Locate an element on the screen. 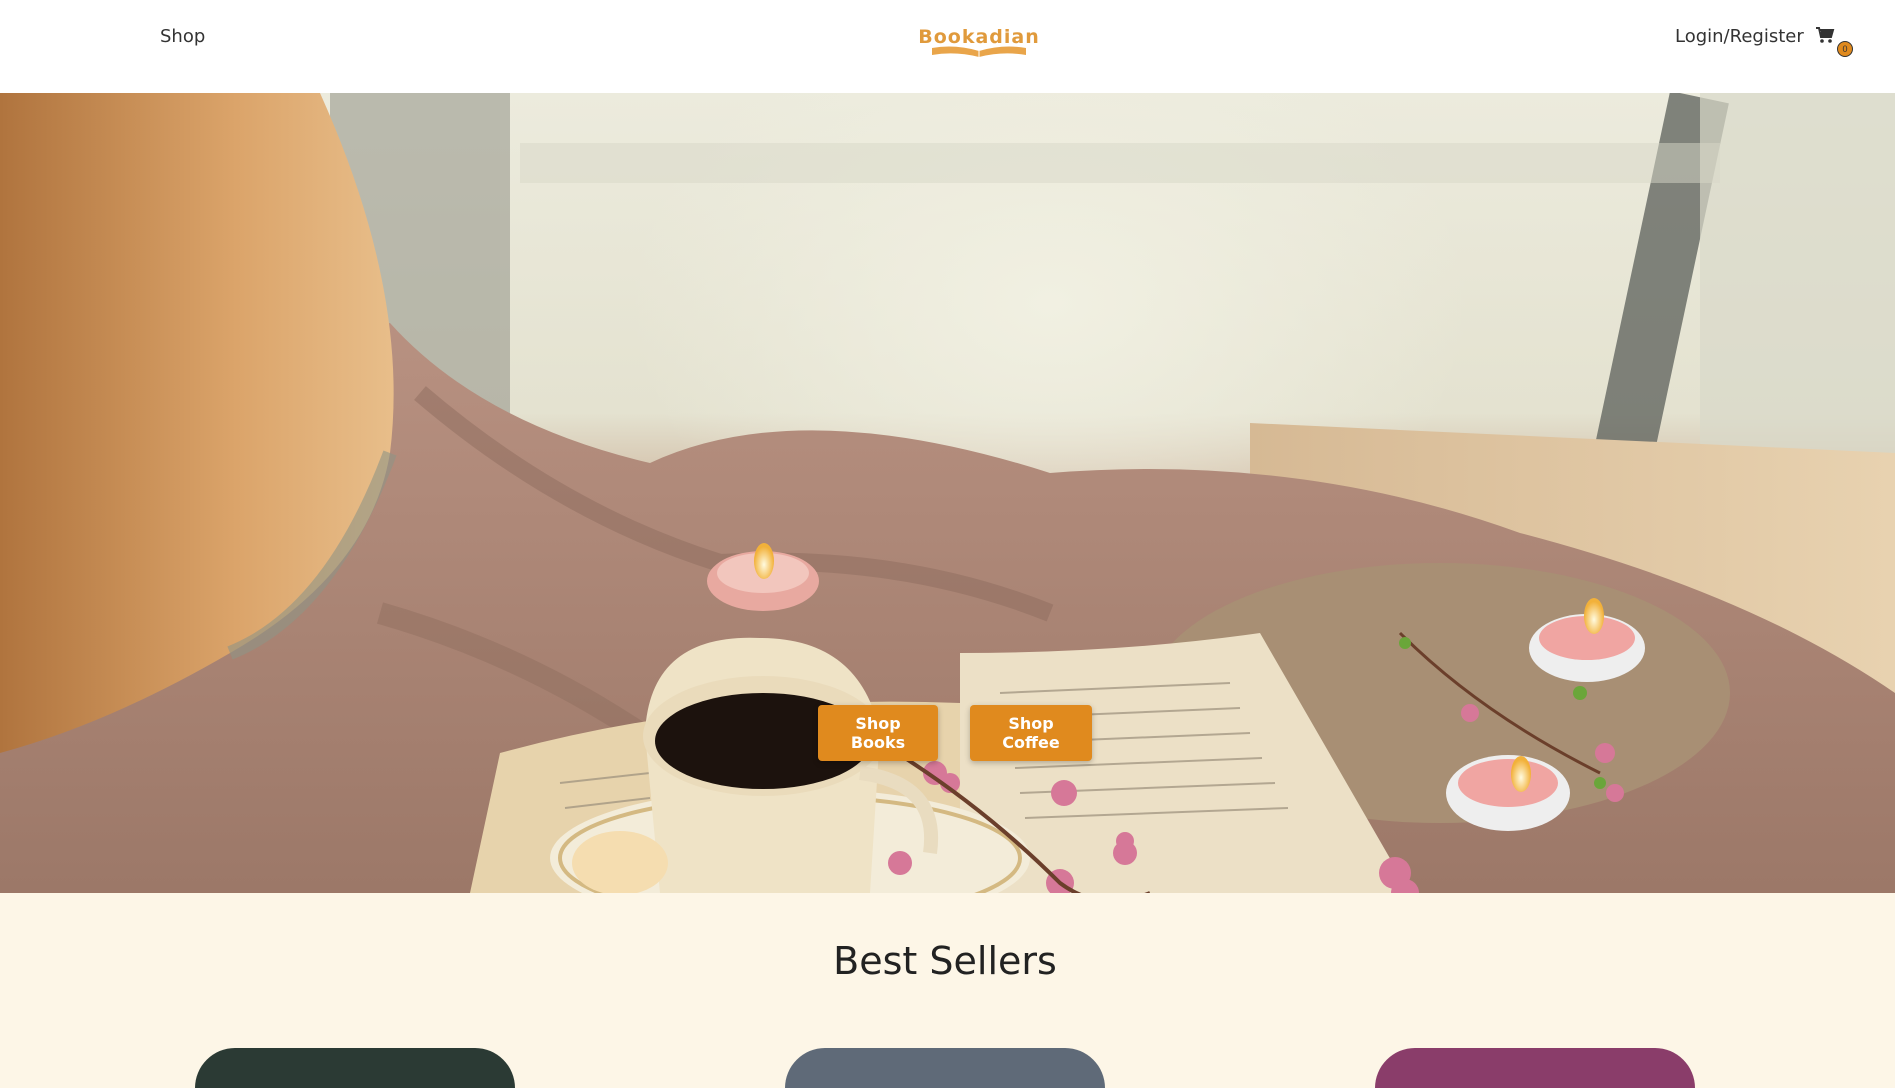 This screenshot has height=1088, width=1895. shop-coffee-button: Shop Coffee is located at coordinates (1031, 733).